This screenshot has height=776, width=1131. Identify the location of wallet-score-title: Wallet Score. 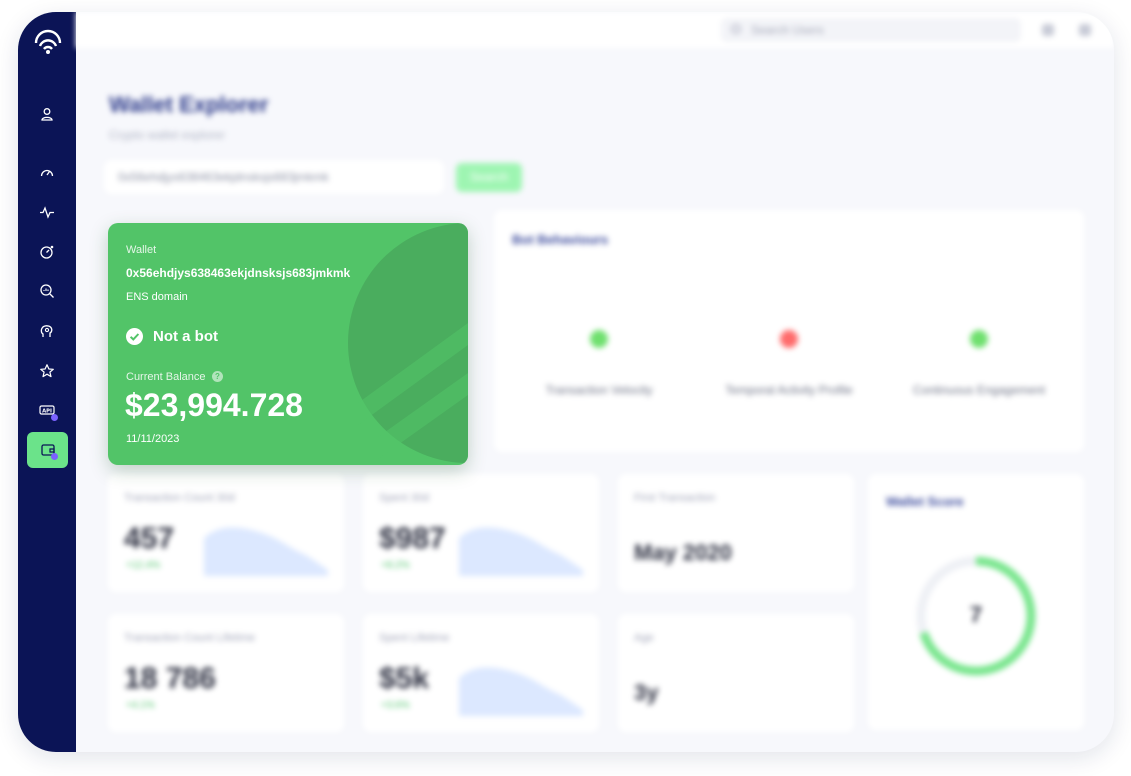
(925, 501).